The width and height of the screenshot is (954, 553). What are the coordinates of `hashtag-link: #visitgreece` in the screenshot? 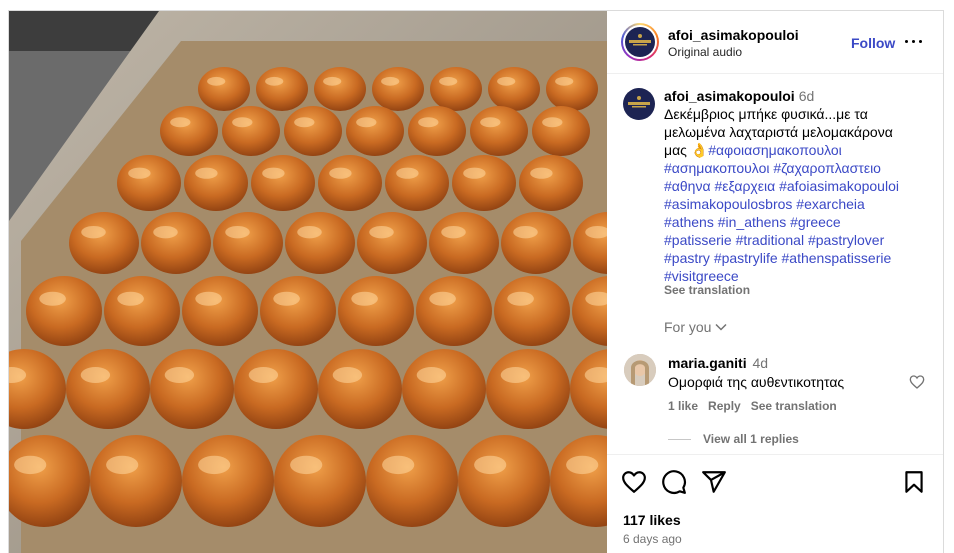 It's located at (701, 276).